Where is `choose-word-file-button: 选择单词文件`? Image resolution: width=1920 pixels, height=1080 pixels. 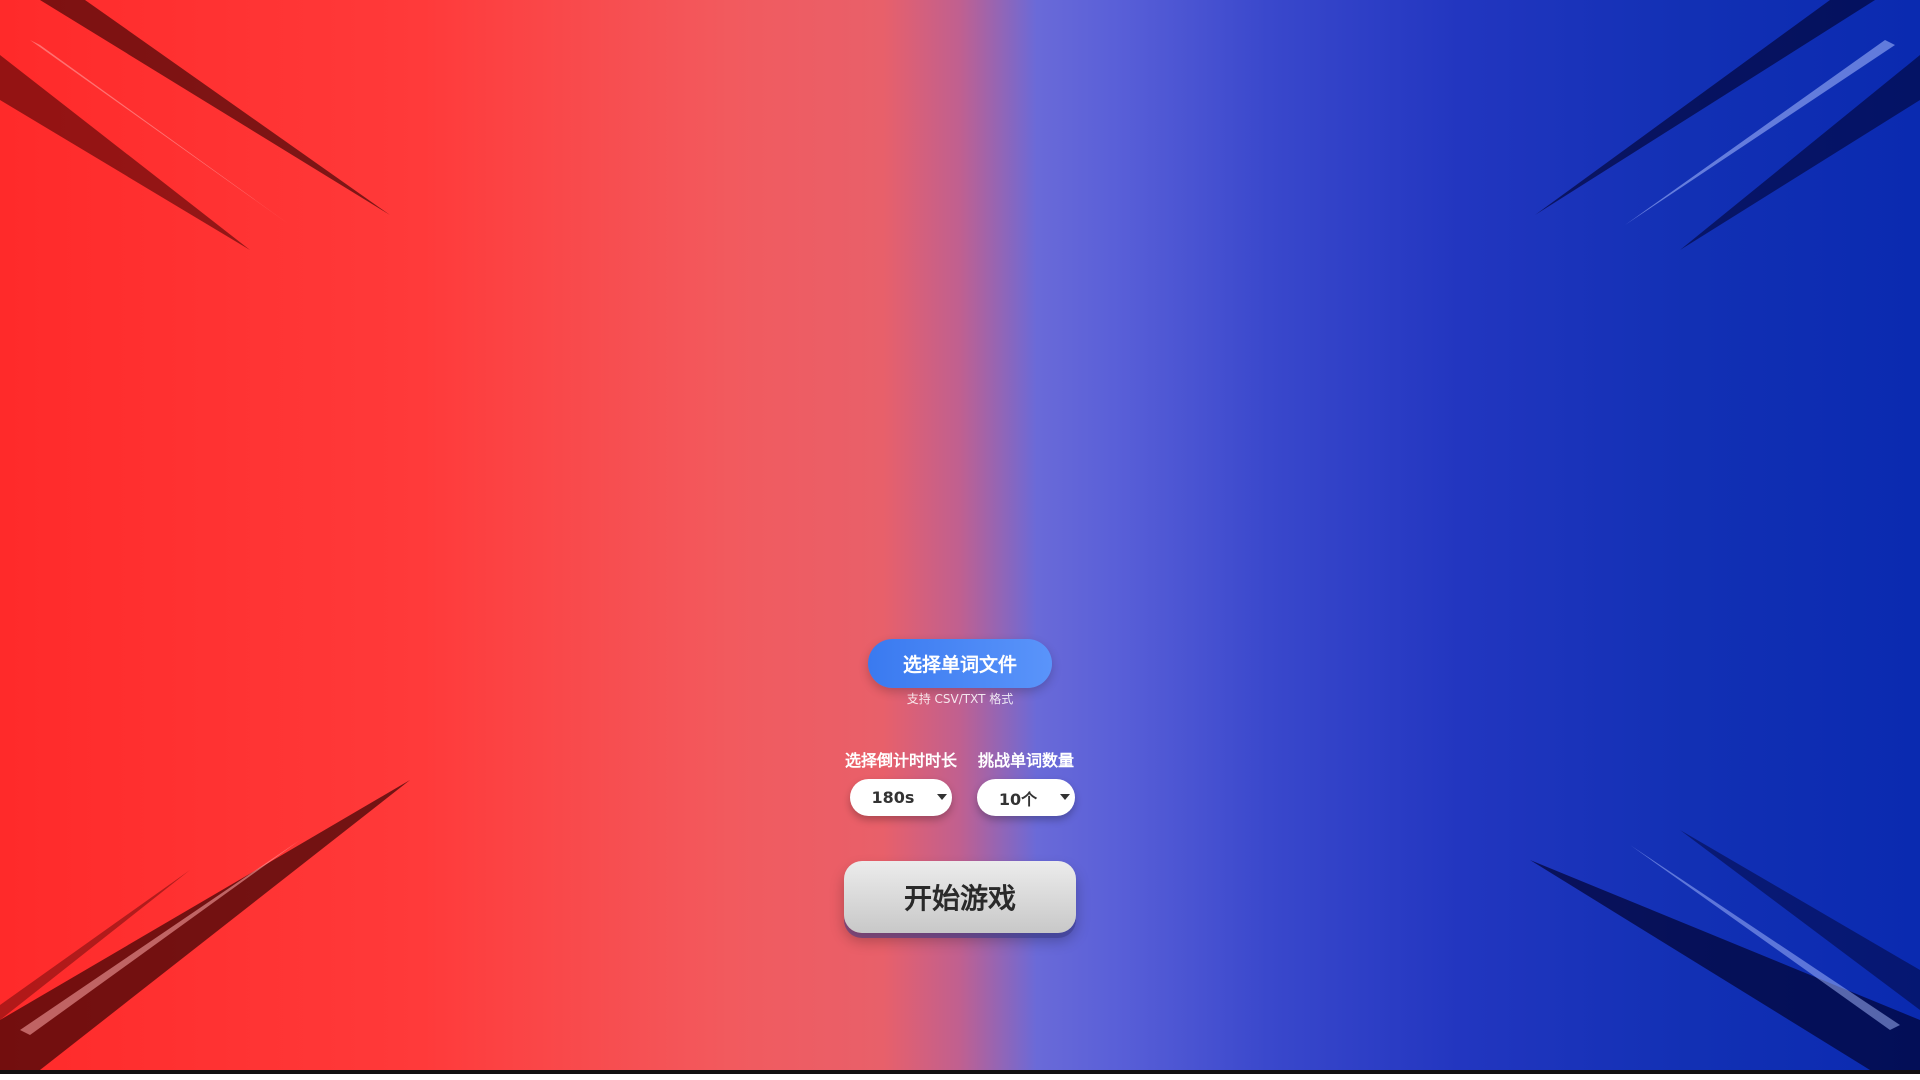
choose-word-file-button: 选择单词文件 is located at coordinates (960, 663).